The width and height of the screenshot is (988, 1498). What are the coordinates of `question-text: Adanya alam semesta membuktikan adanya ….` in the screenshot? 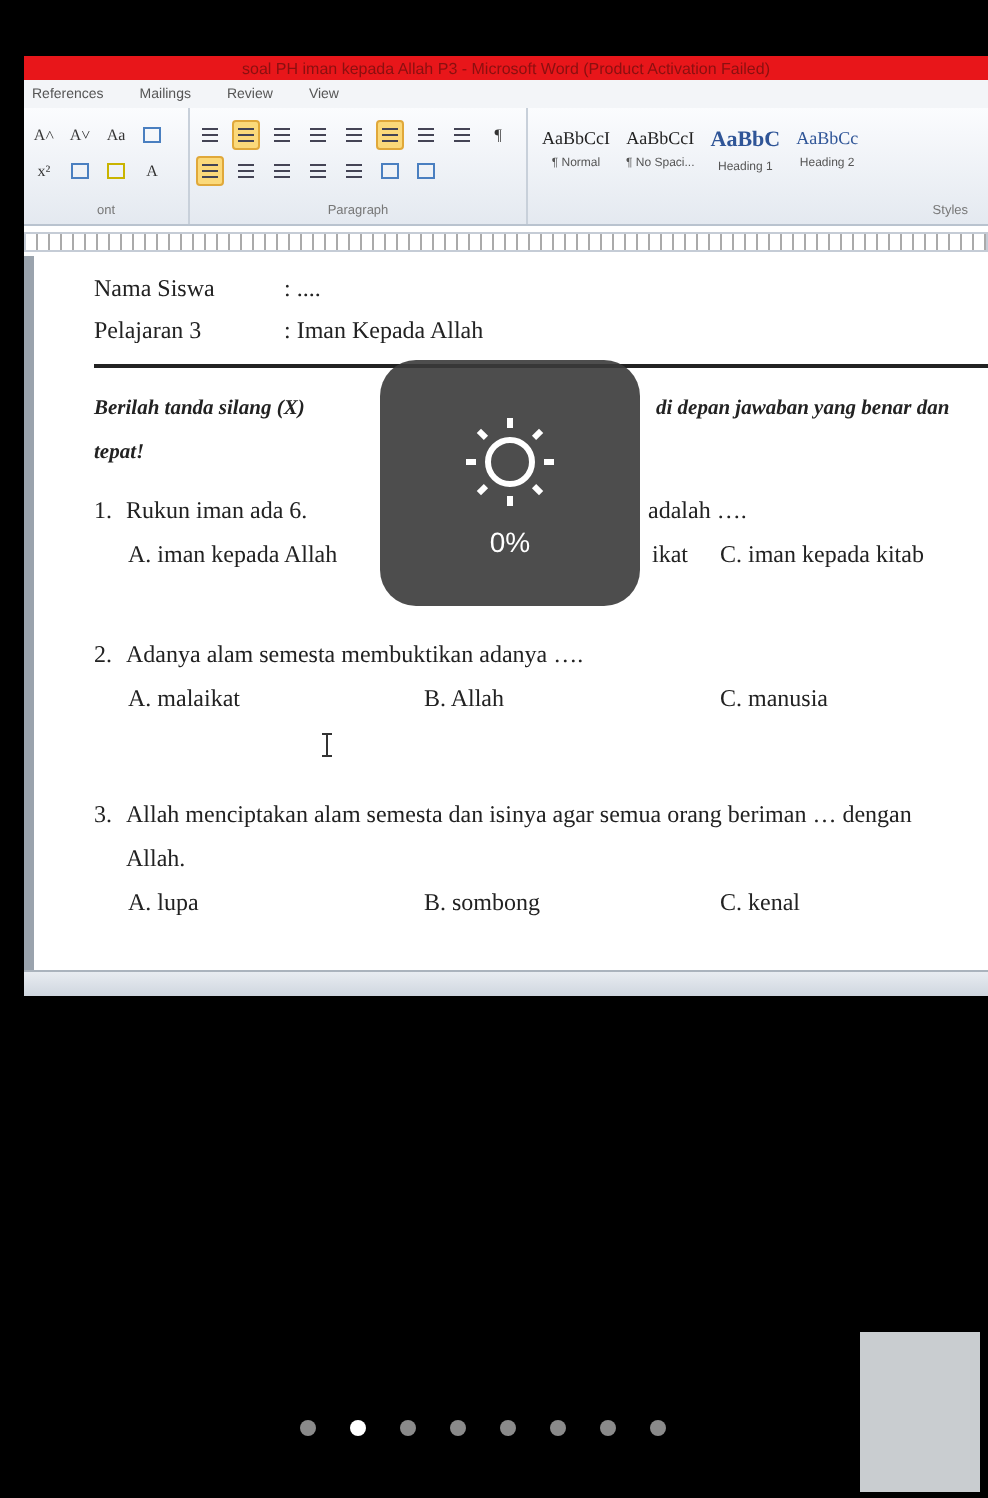 It's located at (356, 655).